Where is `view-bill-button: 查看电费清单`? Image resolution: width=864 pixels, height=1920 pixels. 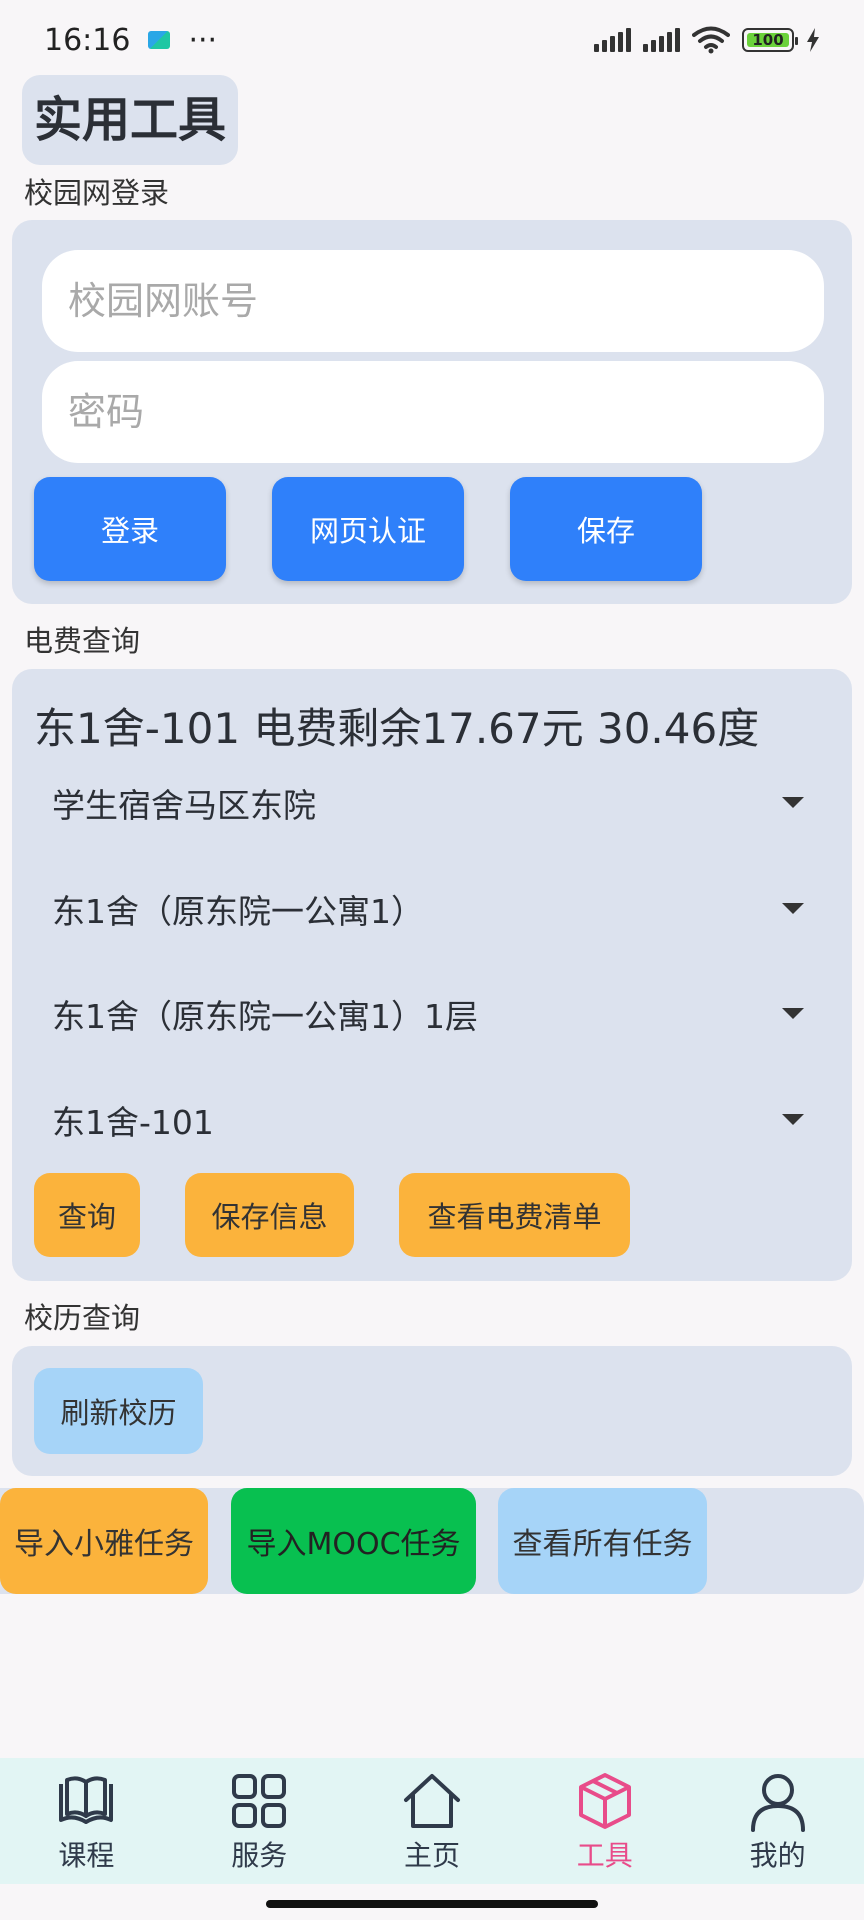
view-bill-button: 查看电费清单 is located at coordinates (514, 1215).